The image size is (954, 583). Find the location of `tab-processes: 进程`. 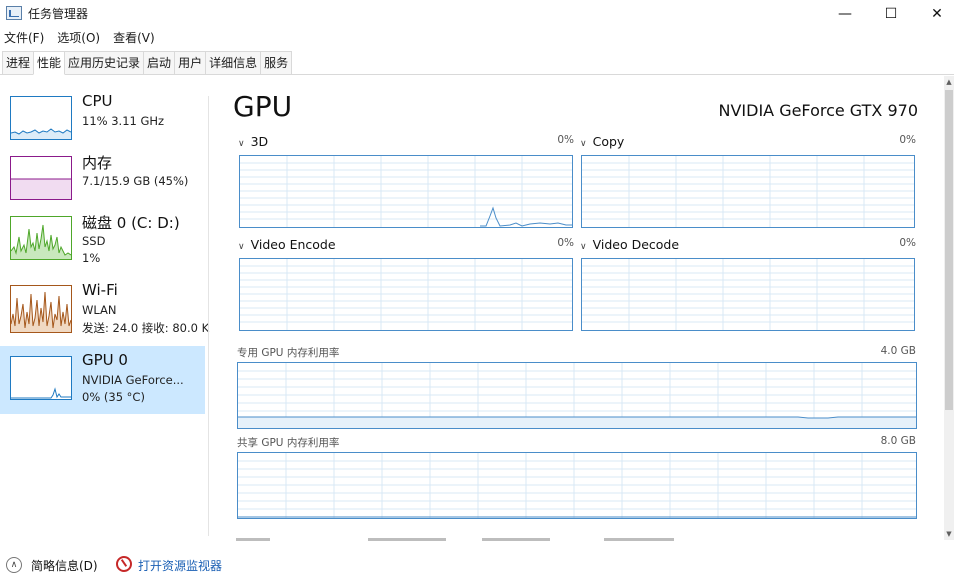

tab-processes: 进程 is located at coordinates (18, 62).